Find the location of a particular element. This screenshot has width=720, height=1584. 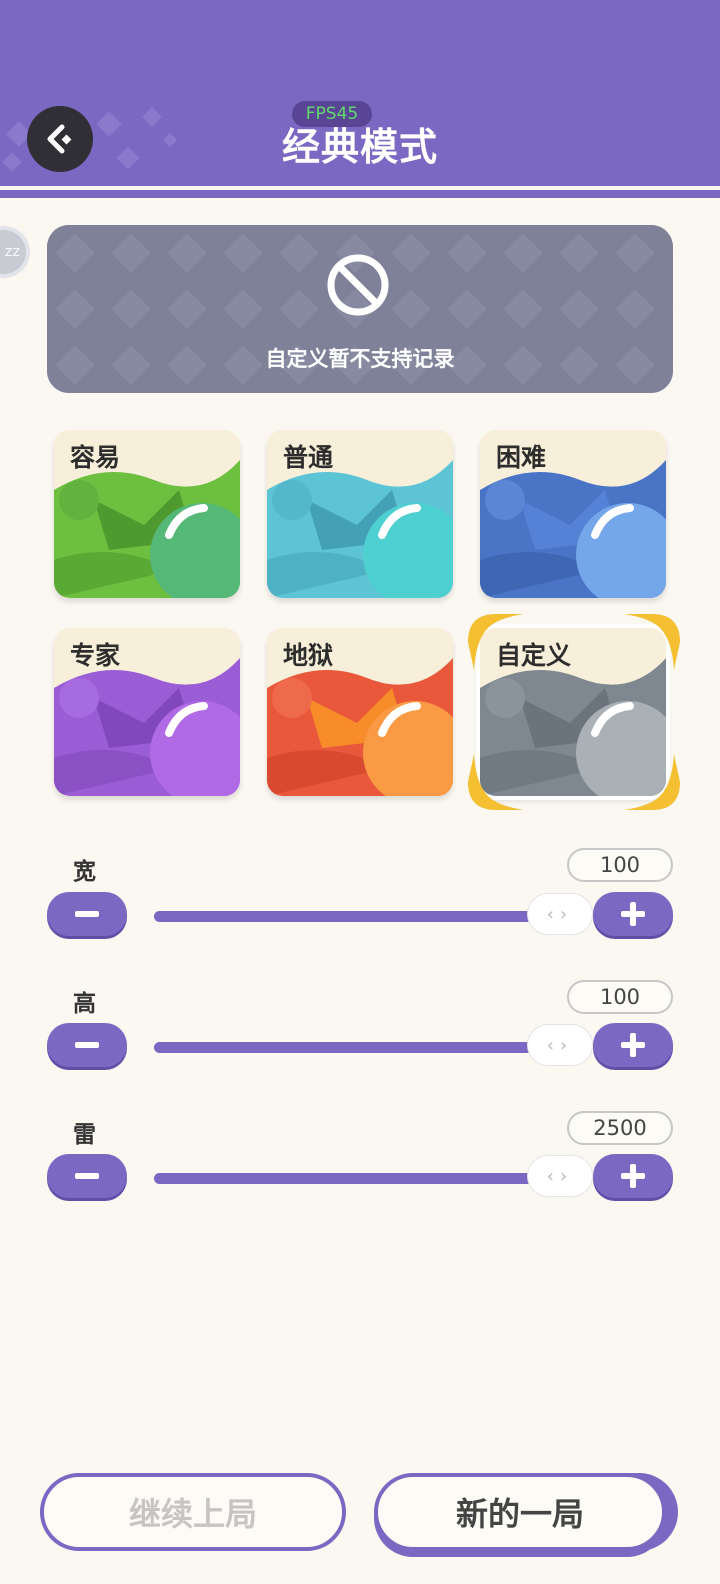

side-avatar-badge: ZZ is located at coordinates (15, 252).